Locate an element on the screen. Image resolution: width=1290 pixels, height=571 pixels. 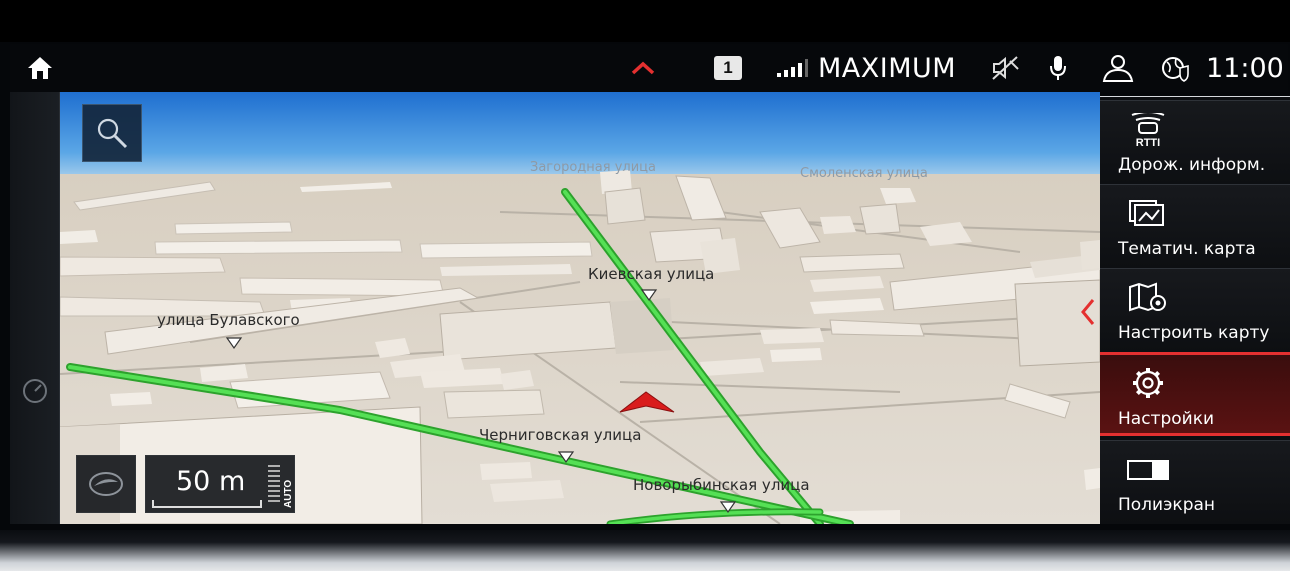
compass-icon is located at coordinates (106, 484).